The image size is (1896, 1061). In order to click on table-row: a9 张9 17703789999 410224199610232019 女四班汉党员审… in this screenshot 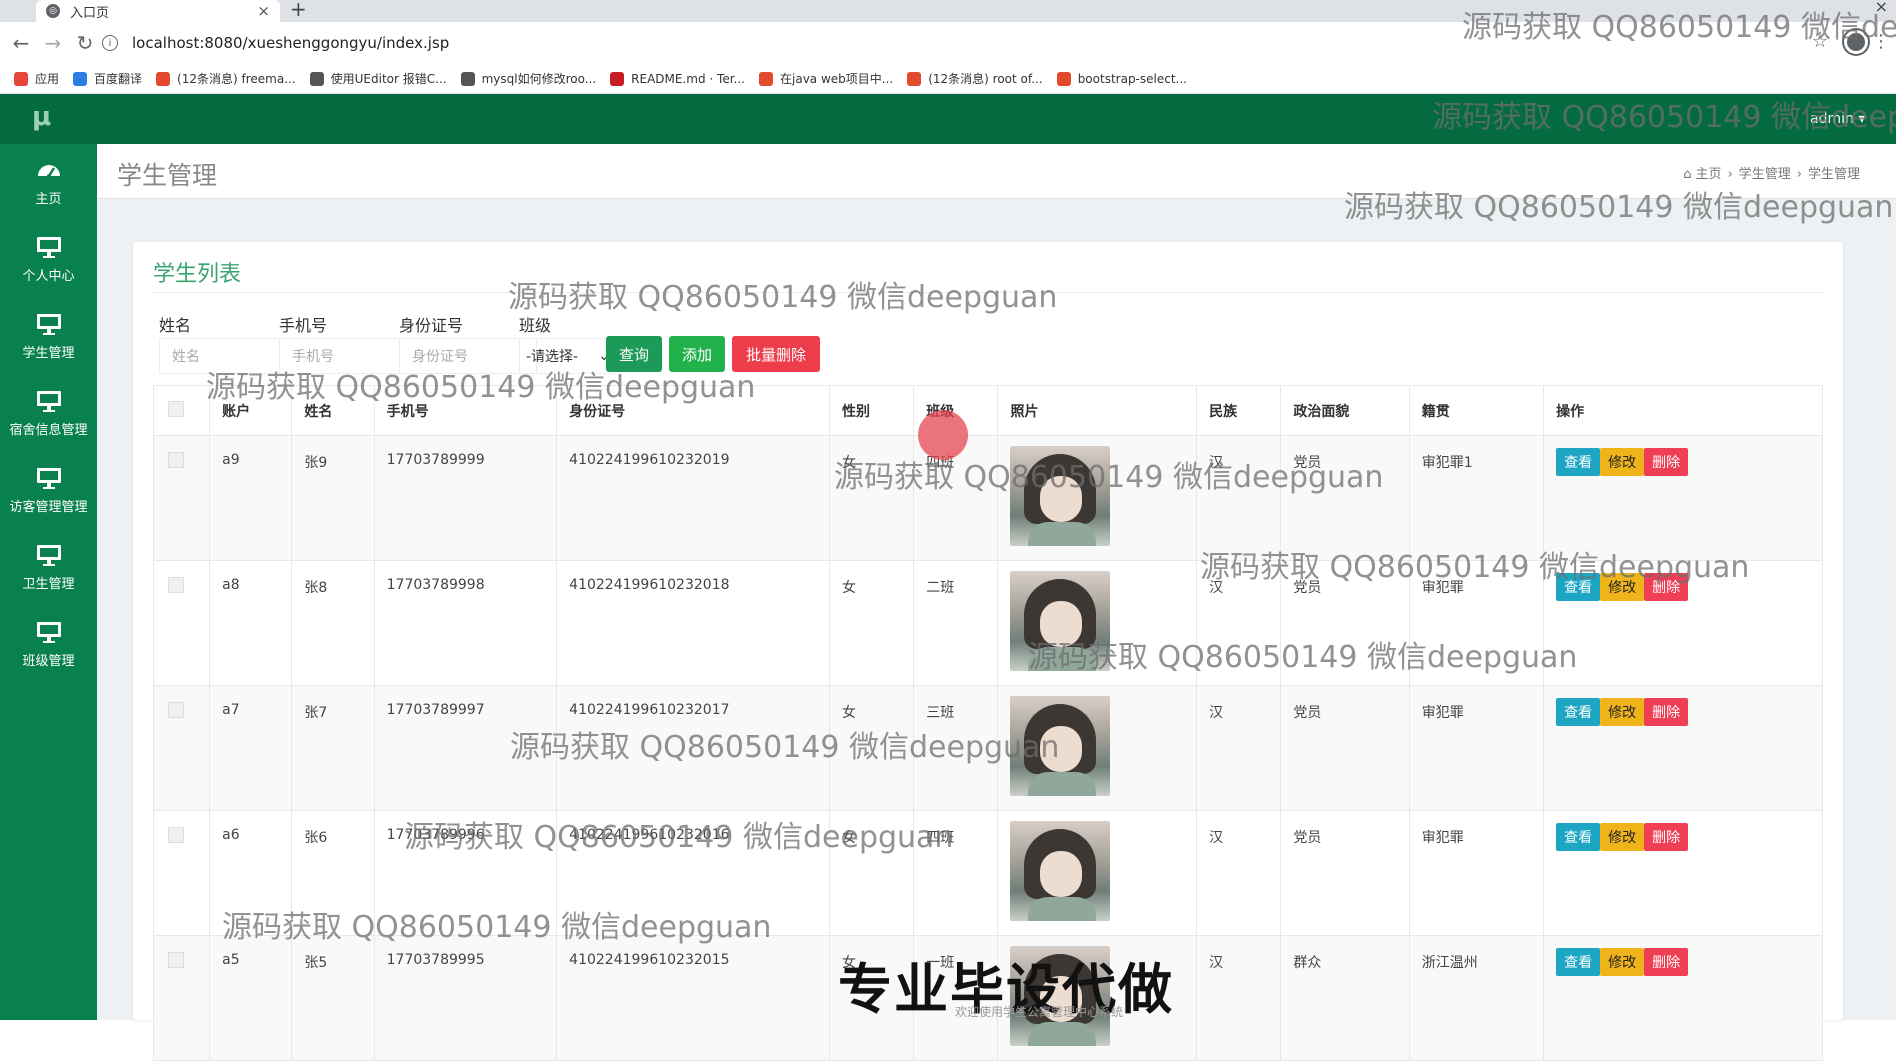, I will do `click(987, 498)`.